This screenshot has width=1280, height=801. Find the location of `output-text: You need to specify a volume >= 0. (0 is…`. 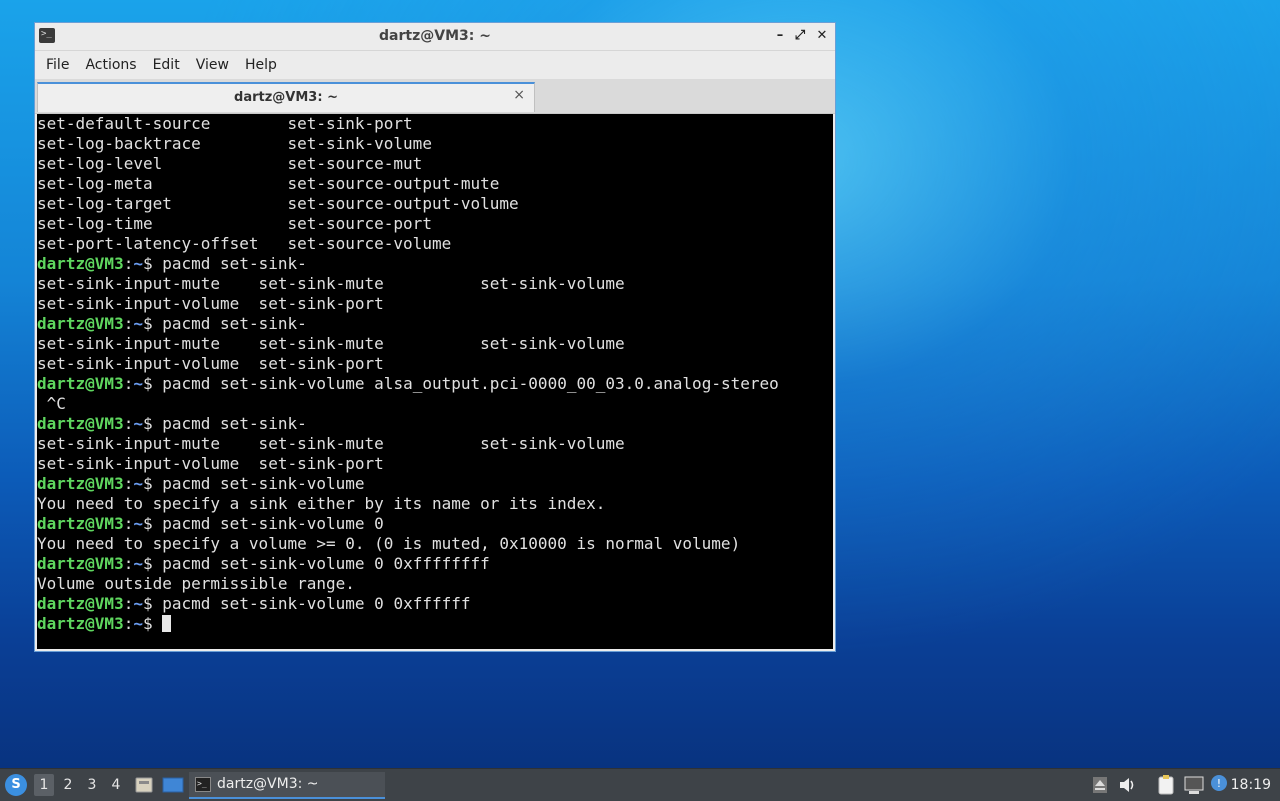

output-text: You need to specify a volume >= 0. (0 is… is located at coordinates (389, 543).